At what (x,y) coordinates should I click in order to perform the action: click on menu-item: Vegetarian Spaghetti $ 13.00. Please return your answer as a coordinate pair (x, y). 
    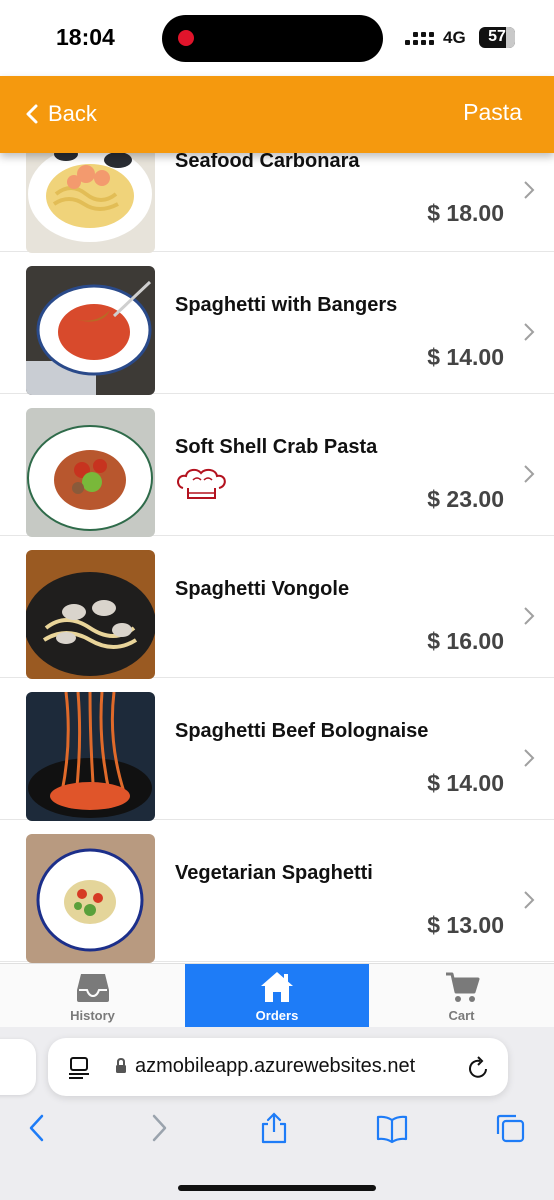
    Looking at the image, I should click on (277, 891).